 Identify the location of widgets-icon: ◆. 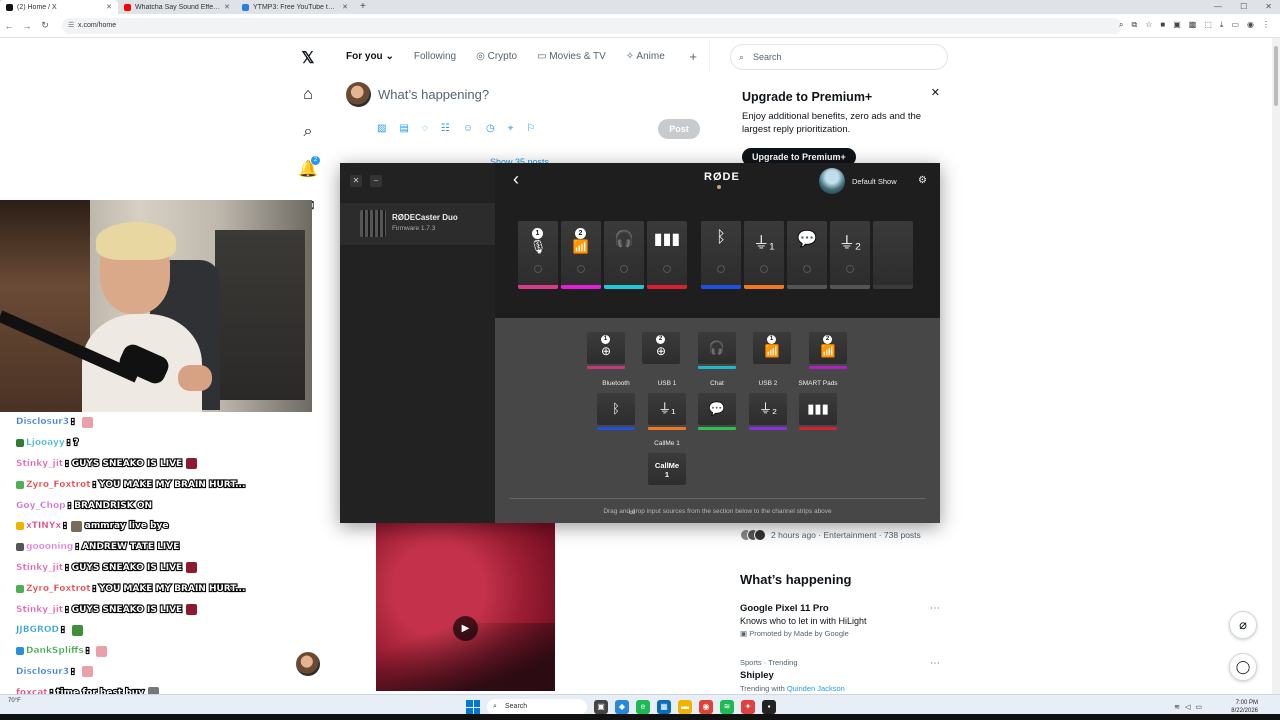
(622, 707).